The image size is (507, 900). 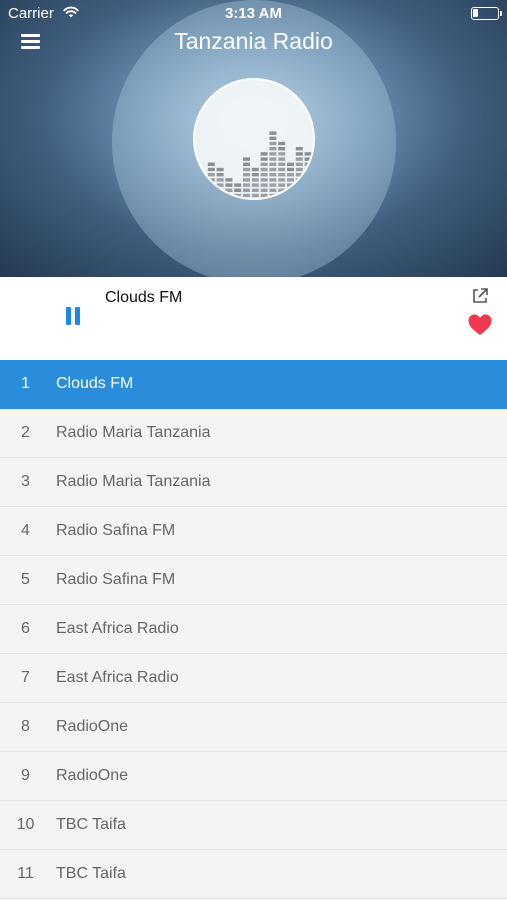 What do you see at coordinates (253, 678) in the screenshot?
I see `station-row: 7 East Africa Radio` at bounding box center [253, 678].